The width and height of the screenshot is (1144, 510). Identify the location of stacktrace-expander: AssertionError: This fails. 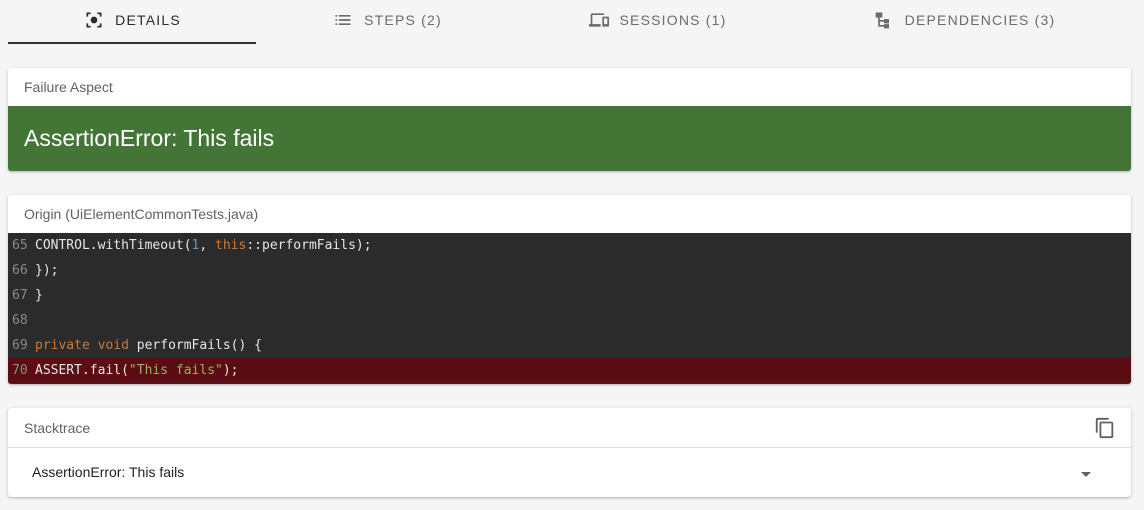
(569, 472).